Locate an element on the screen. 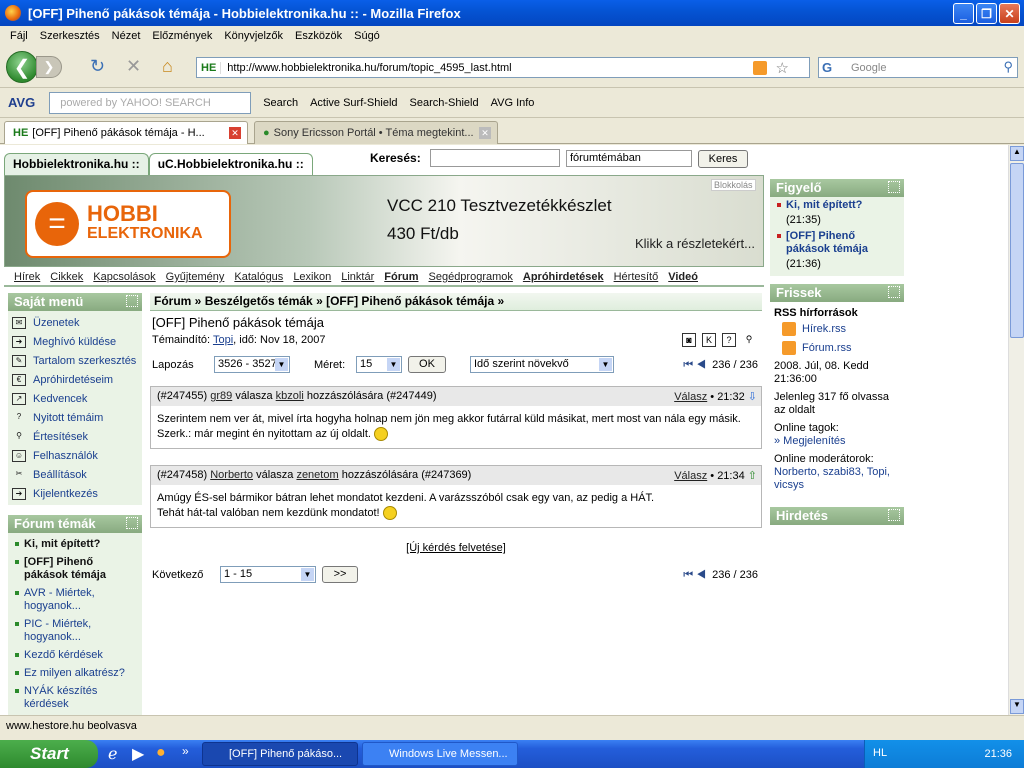  nav-aprohirdetesek: Apróhirdetések is located at coordinates (563, 277).